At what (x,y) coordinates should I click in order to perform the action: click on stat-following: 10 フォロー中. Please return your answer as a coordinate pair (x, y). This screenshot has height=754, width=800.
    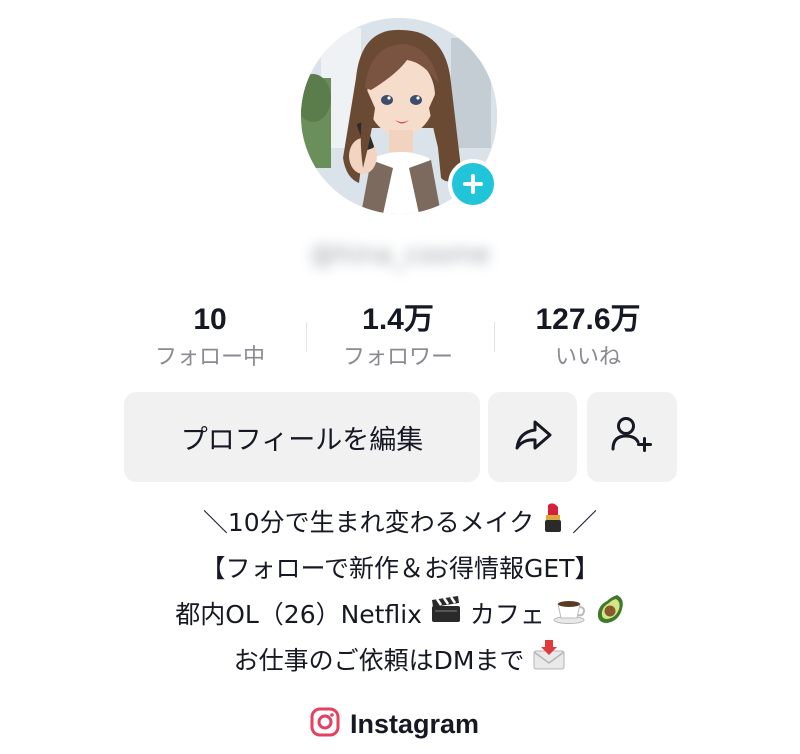
    Looking at the image, I should click on (210, 337).